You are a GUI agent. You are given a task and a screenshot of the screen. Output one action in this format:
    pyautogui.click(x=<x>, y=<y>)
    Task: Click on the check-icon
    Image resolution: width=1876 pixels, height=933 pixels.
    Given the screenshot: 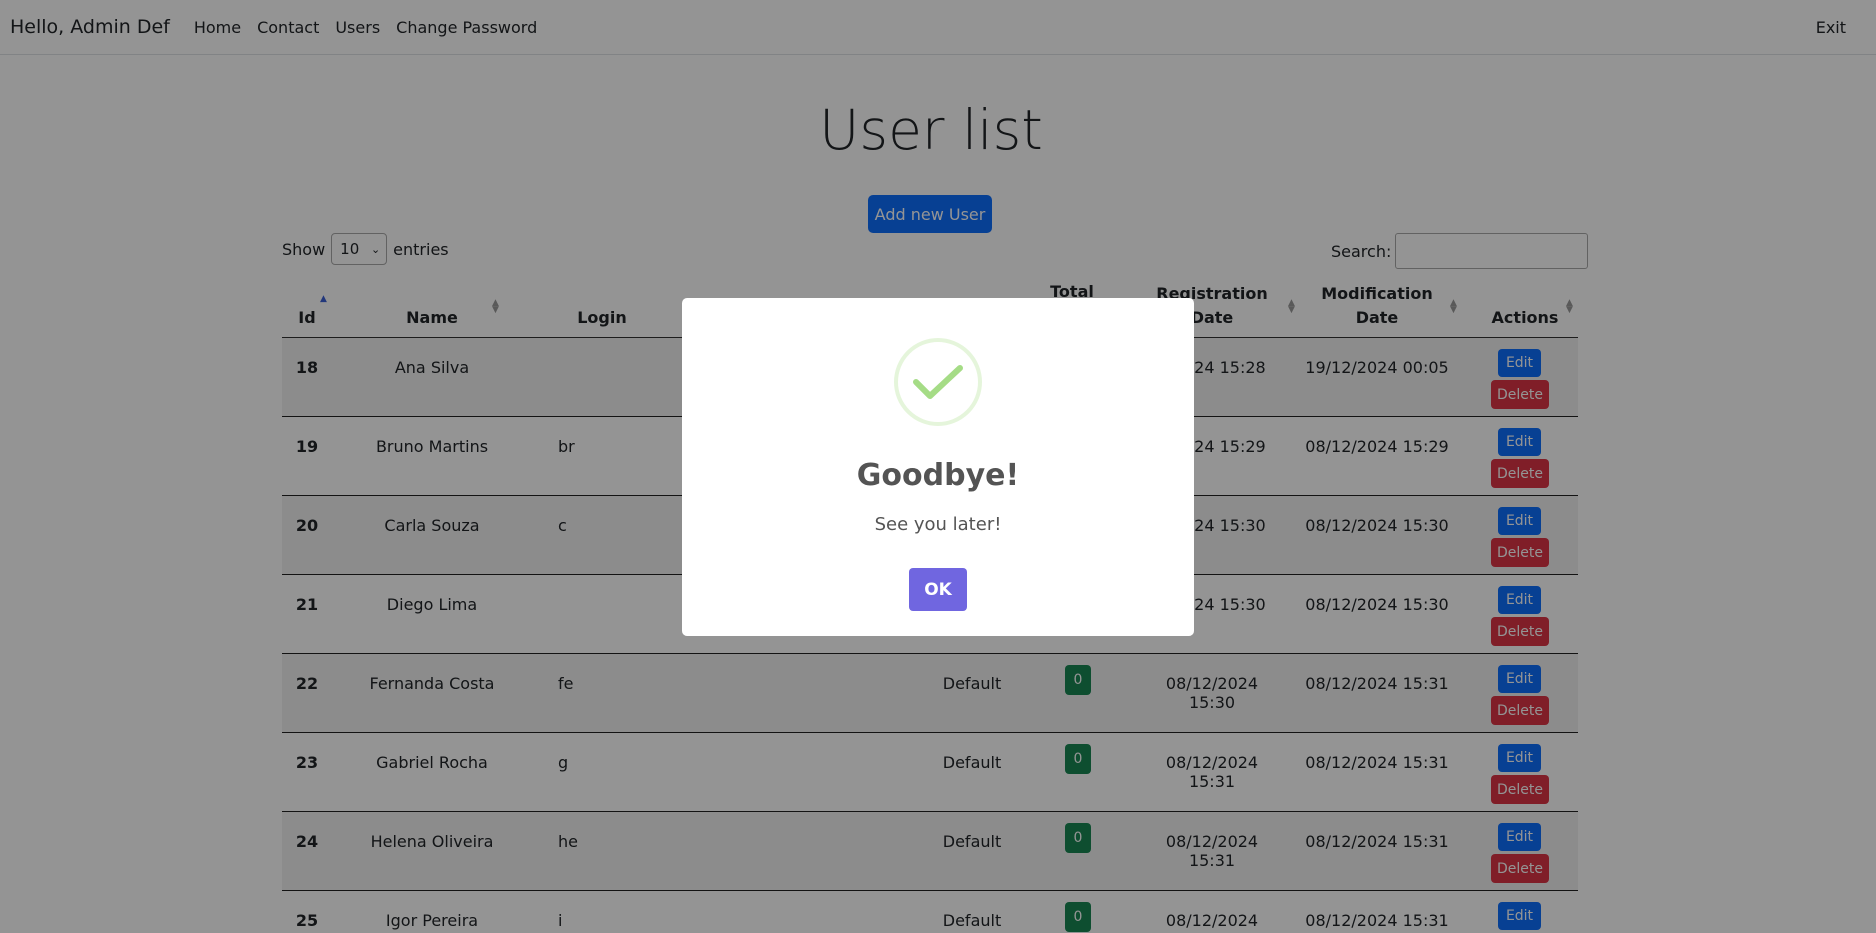 What is the action you would take?
    pyautogui.click(x=938, y=382)
    